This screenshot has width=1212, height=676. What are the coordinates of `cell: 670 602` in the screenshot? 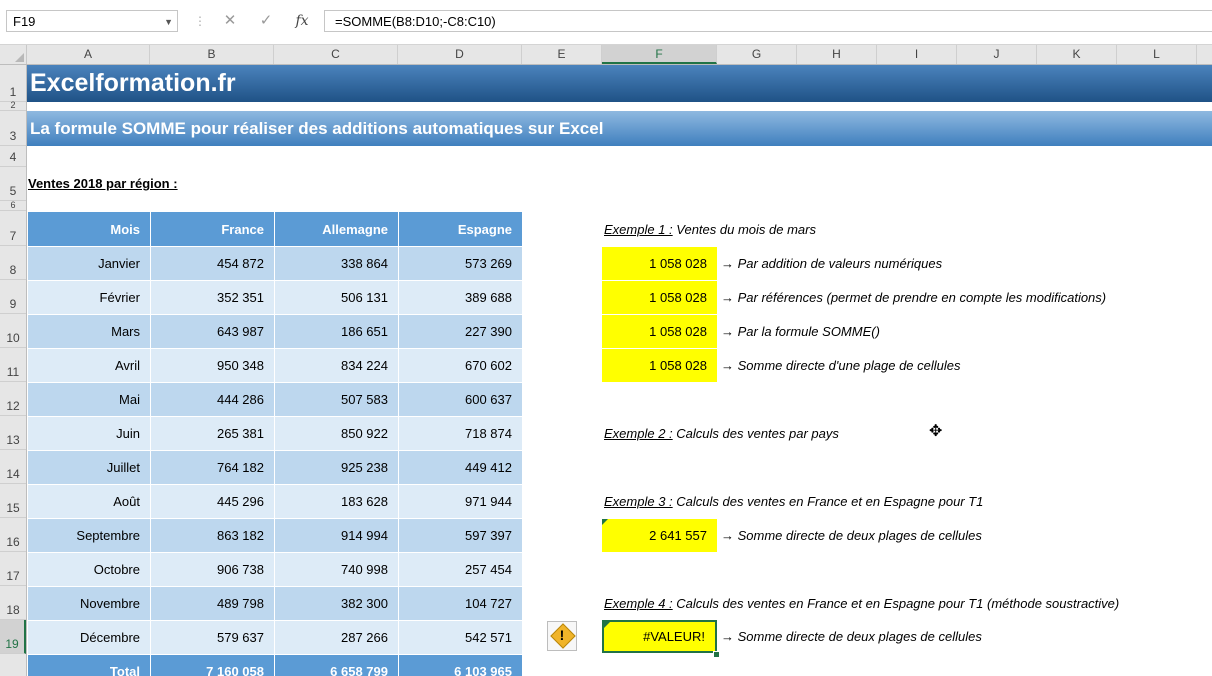 It's located at (460, 365).